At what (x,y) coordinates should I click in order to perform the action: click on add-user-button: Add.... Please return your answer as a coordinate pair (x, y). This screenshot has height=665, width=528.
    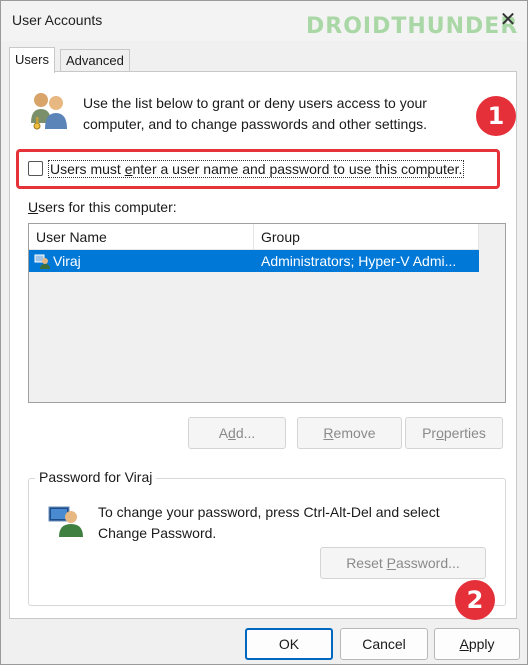
    Looking at the image, I should click on (237, 433).